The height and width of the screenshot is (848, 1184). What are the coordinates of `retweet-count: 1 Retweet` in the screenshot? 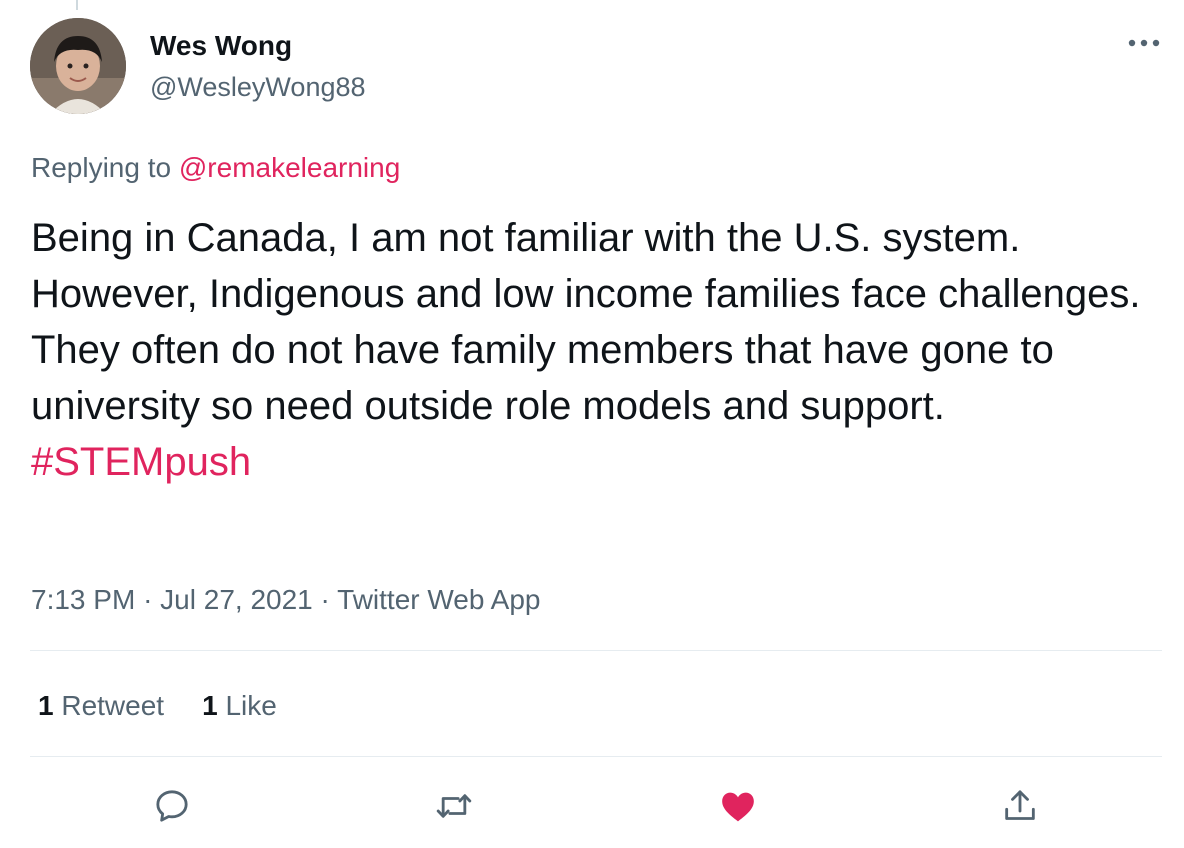 It's located at (101, 706).